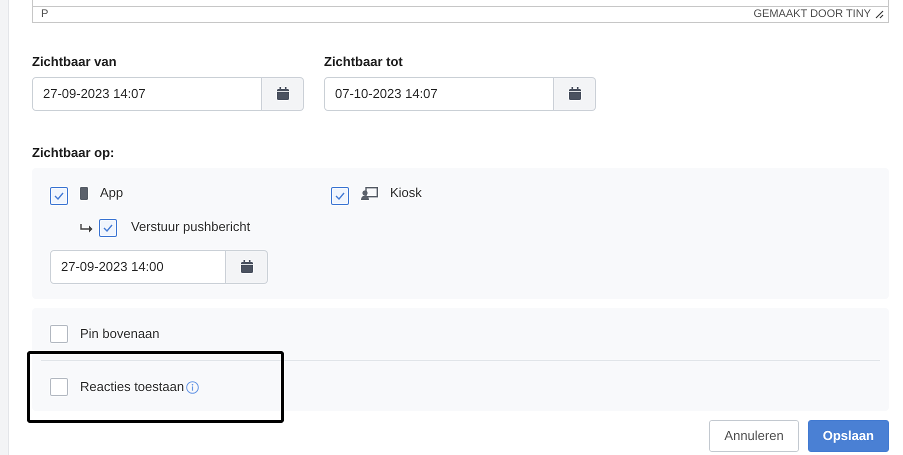 The width and height of the screenshot is (903, 455). What do you see at coordinates (84, 193) in the screenshot?
I see `phone-icon` at bounding box center [84, 193].